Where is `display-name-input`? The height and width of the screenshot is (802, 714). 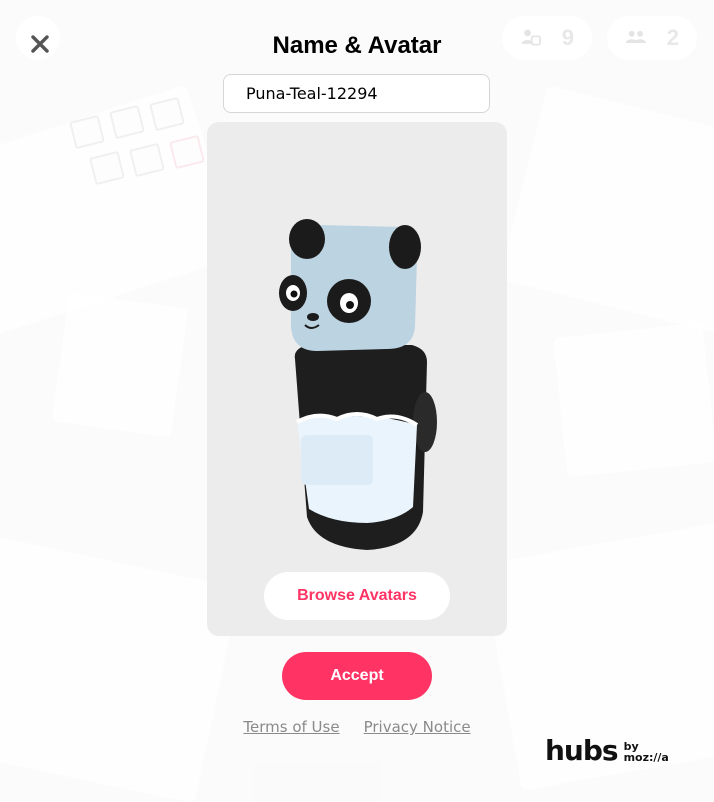 display-name-input is located at coordinates (356, 93).